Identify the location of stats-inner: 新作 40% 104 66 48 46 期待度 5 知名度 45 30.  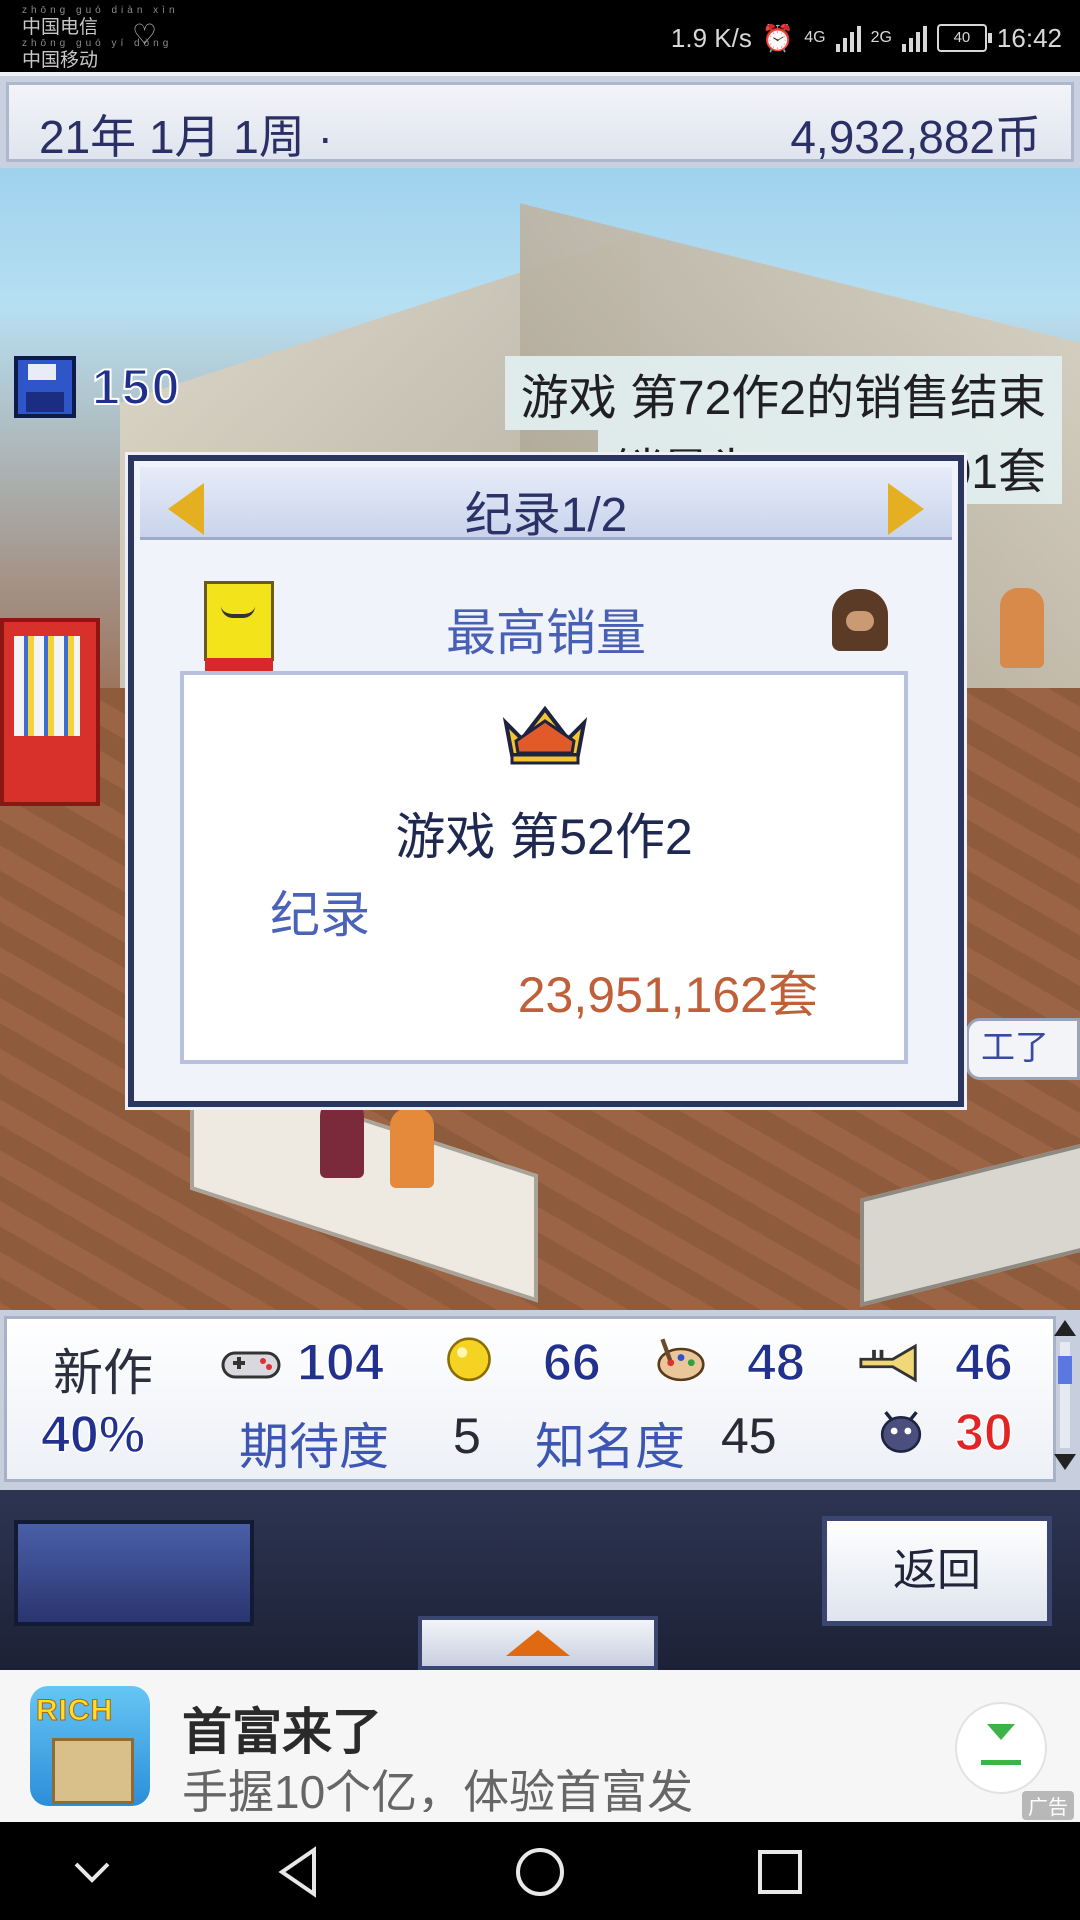
(530, 1399).